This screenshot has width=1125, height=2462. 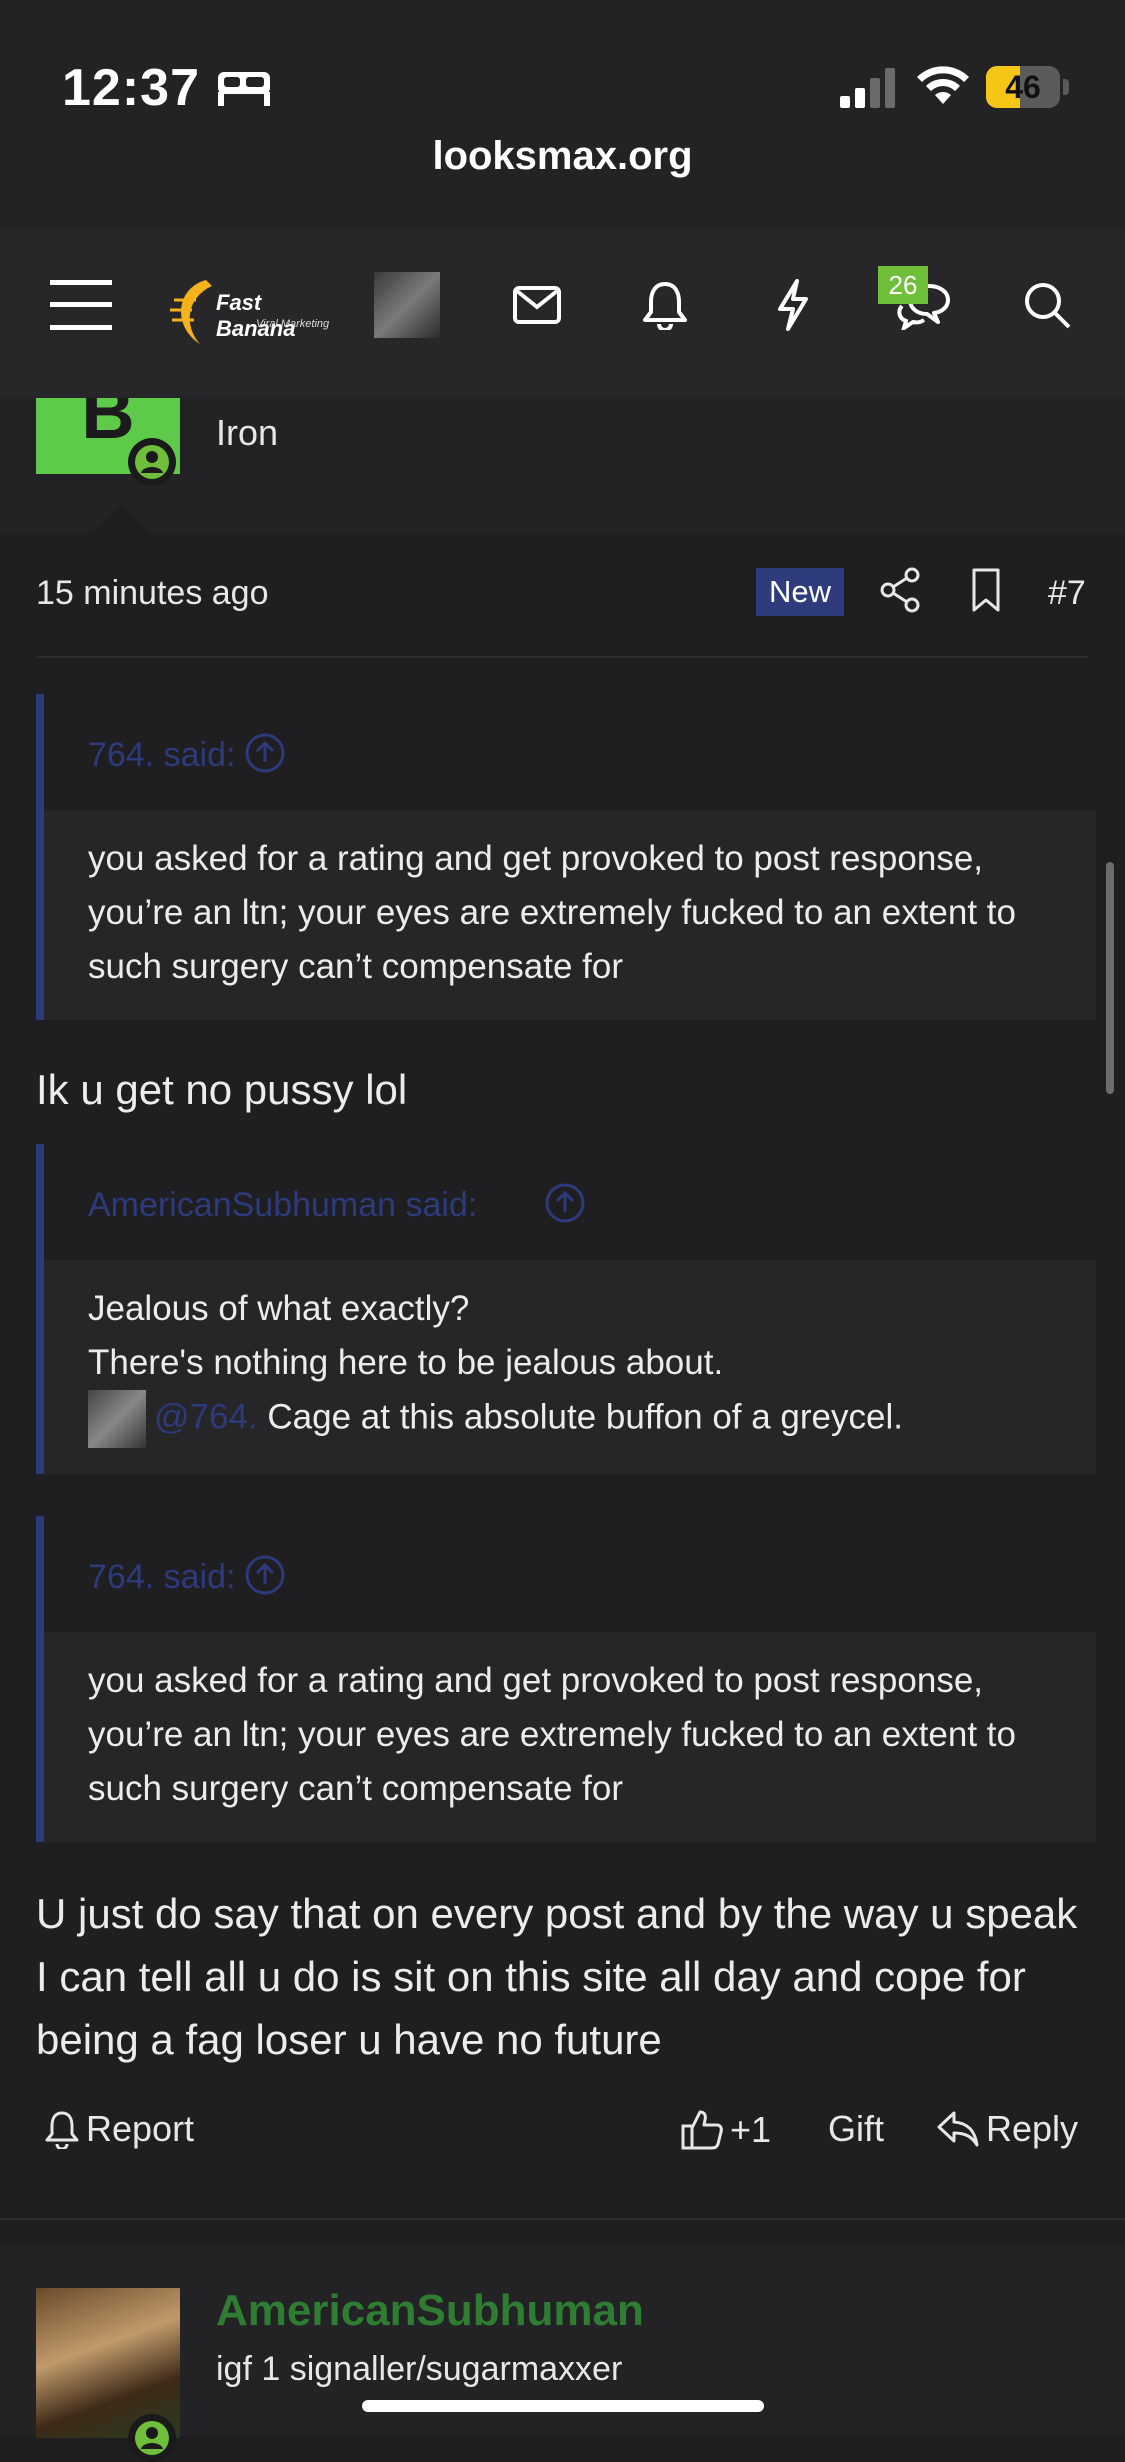 I want to click on user-mention-link: @764., so click(x=206, y=1416).